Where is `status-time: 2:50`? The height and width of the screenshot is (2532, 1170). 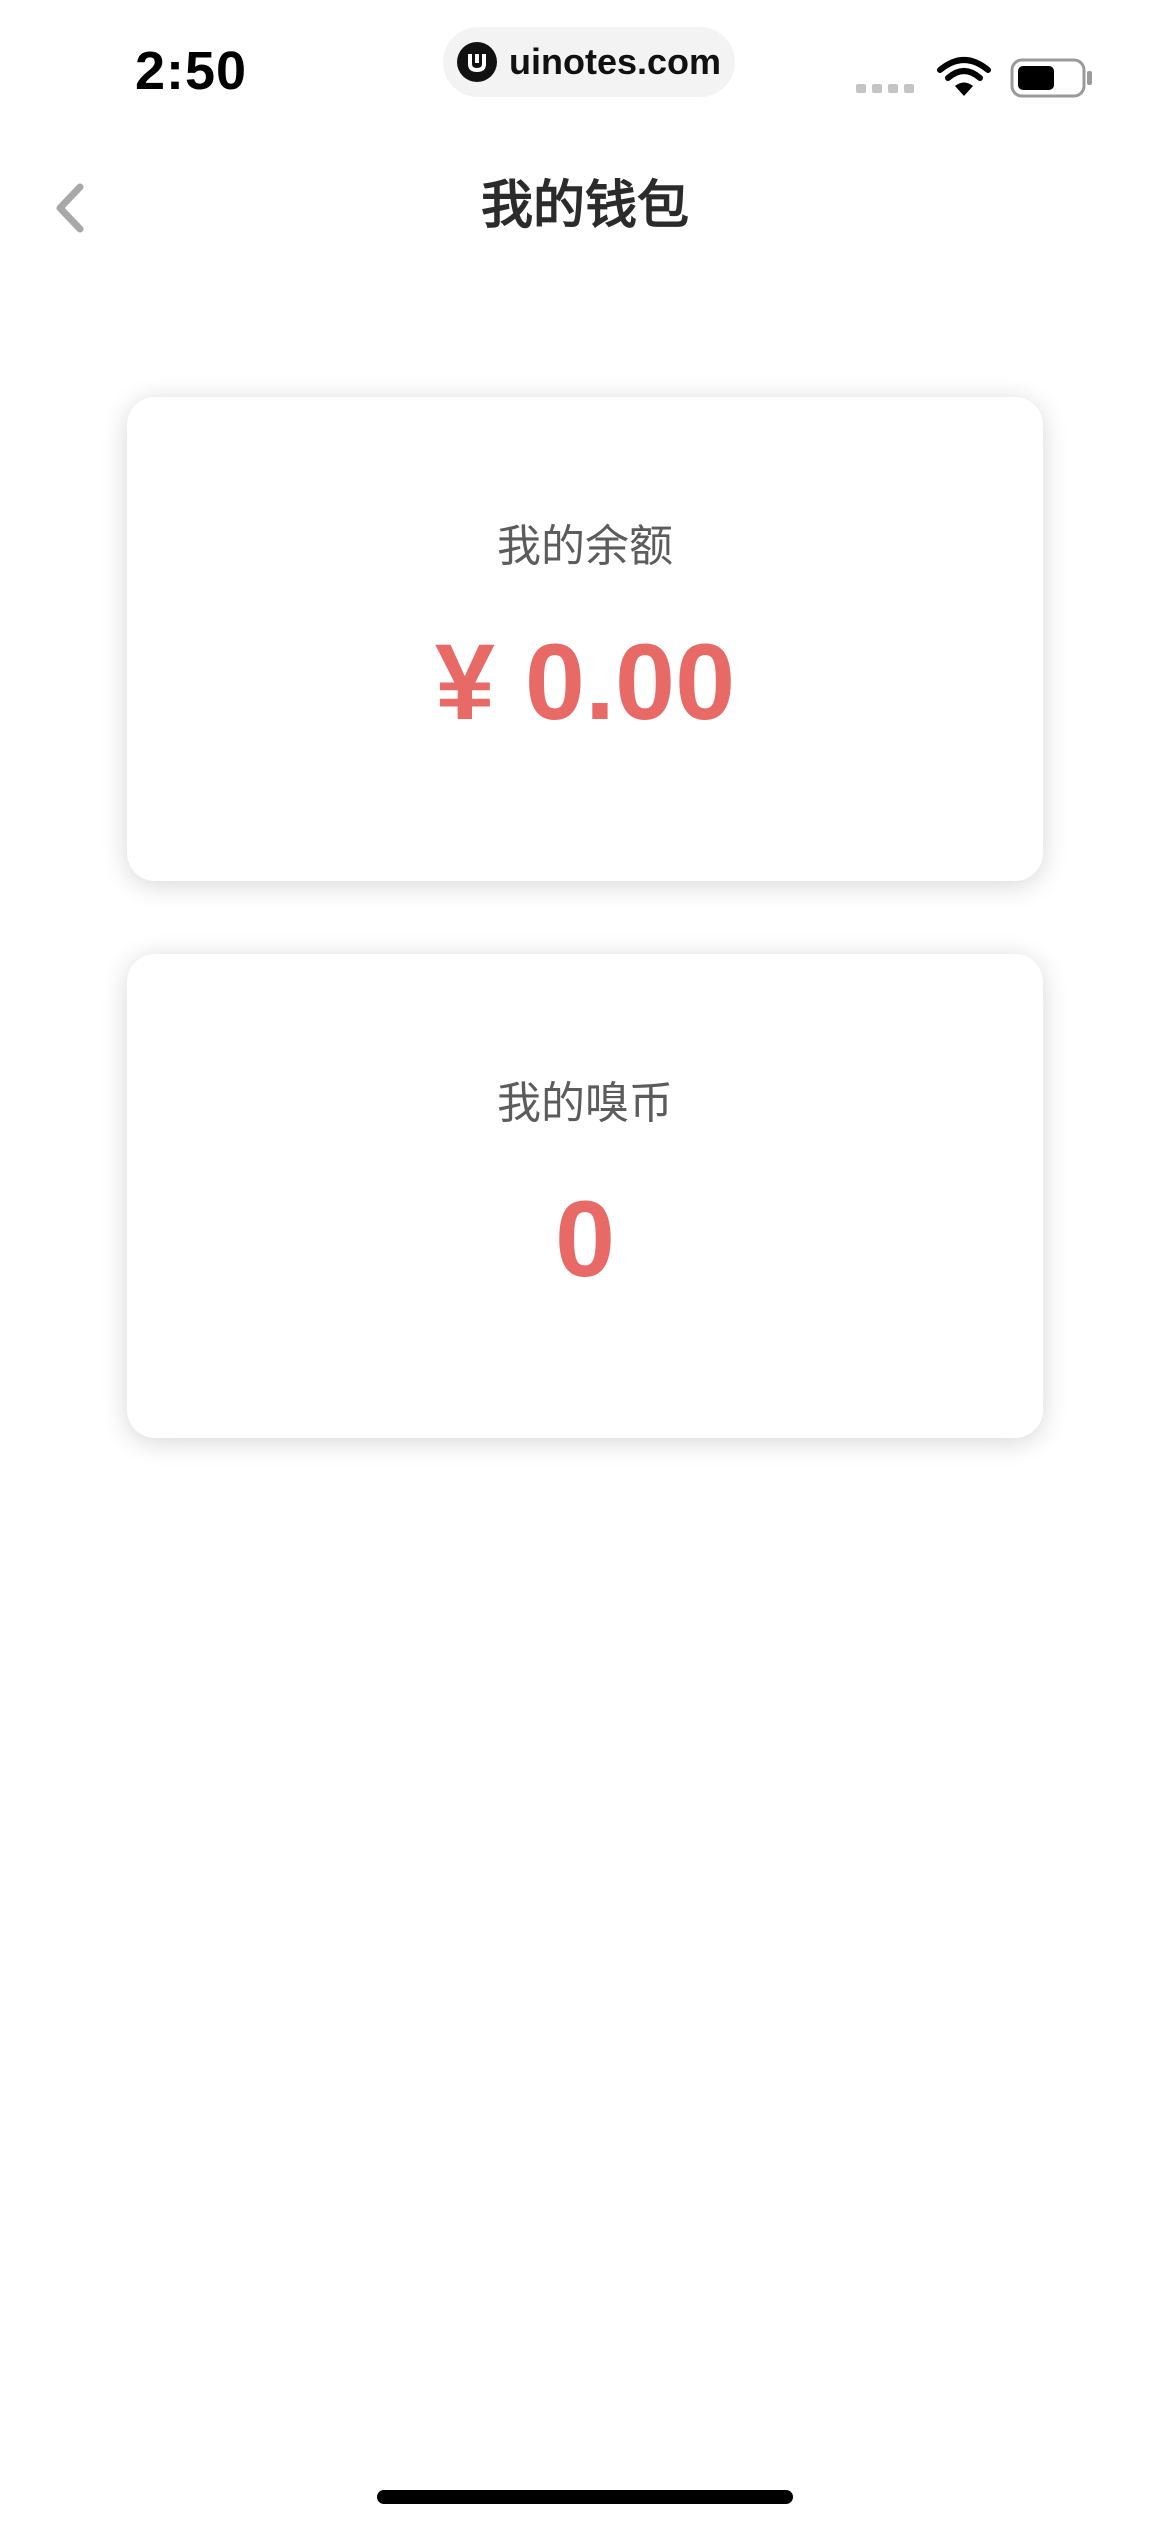 status-time: 2:50 is located at coordinates (191, 71).